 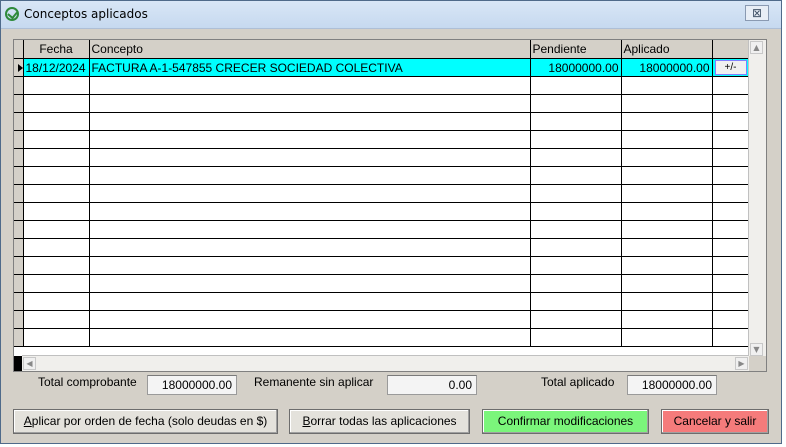 I want to click on close-button: ⊠, so click(x=757, y=13).